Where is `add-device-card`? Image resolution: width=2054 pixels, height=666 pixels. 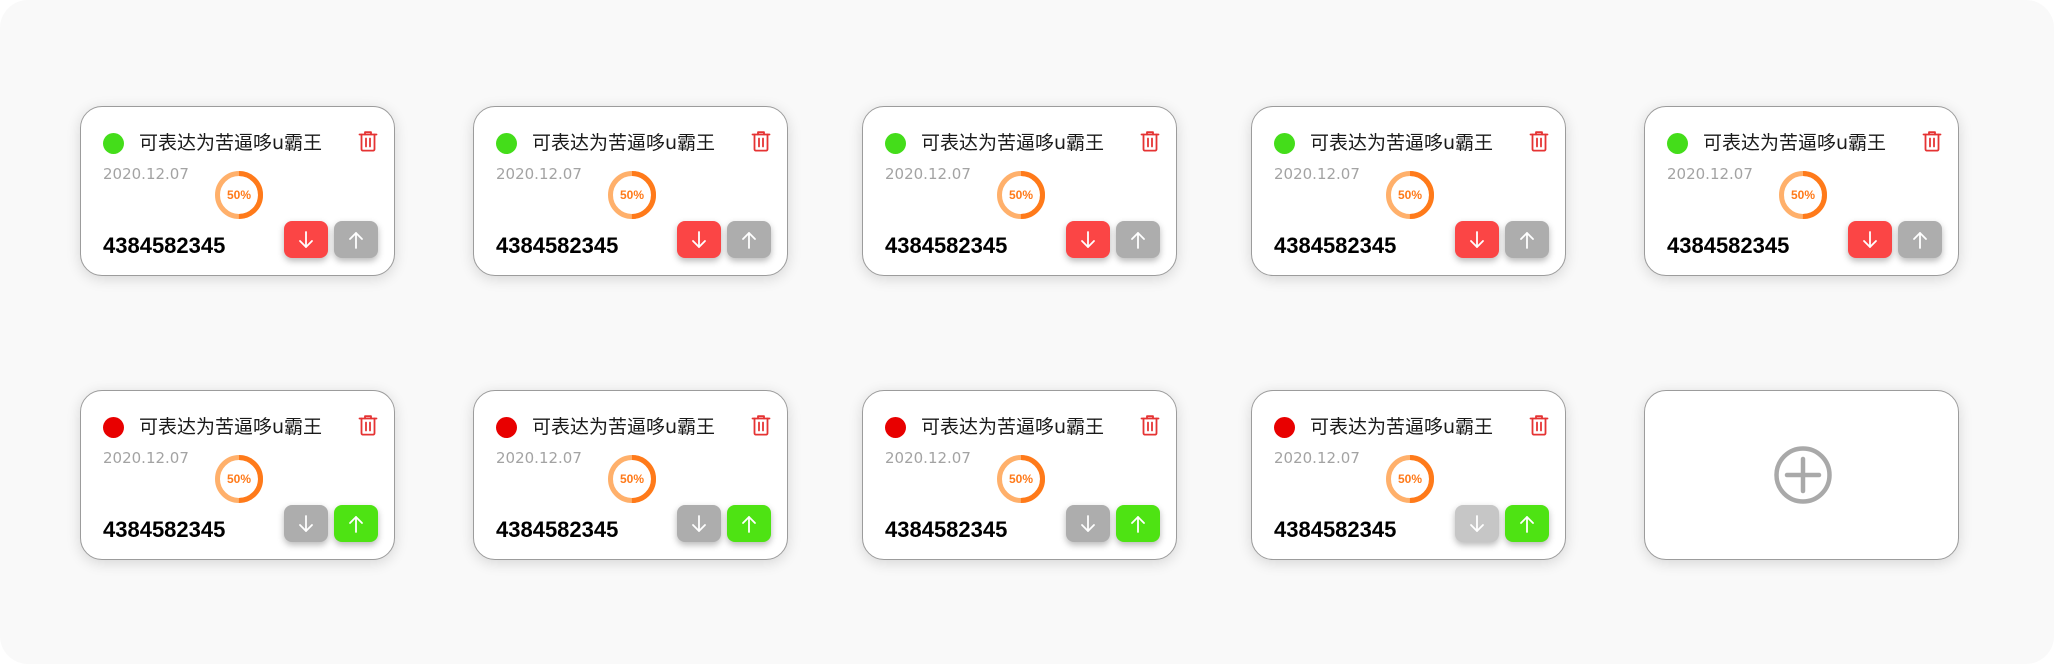 add-device-card is located at coordinates (1801, 475).